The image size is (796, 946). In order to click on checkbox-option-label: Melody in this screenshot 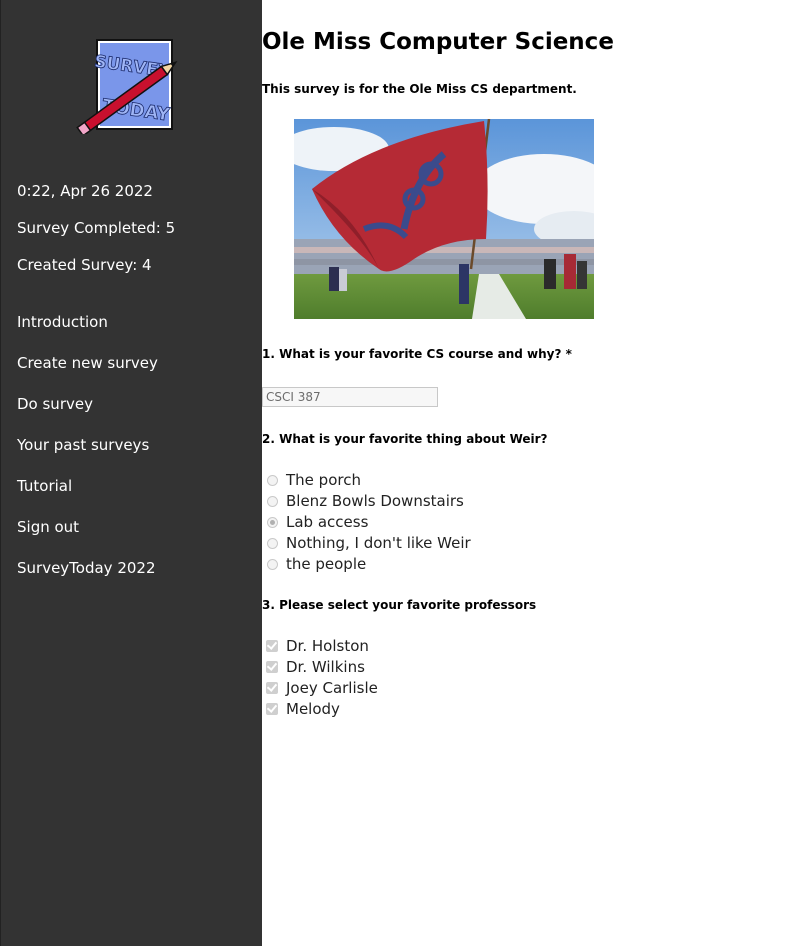, I will do `click(313, 709)`.